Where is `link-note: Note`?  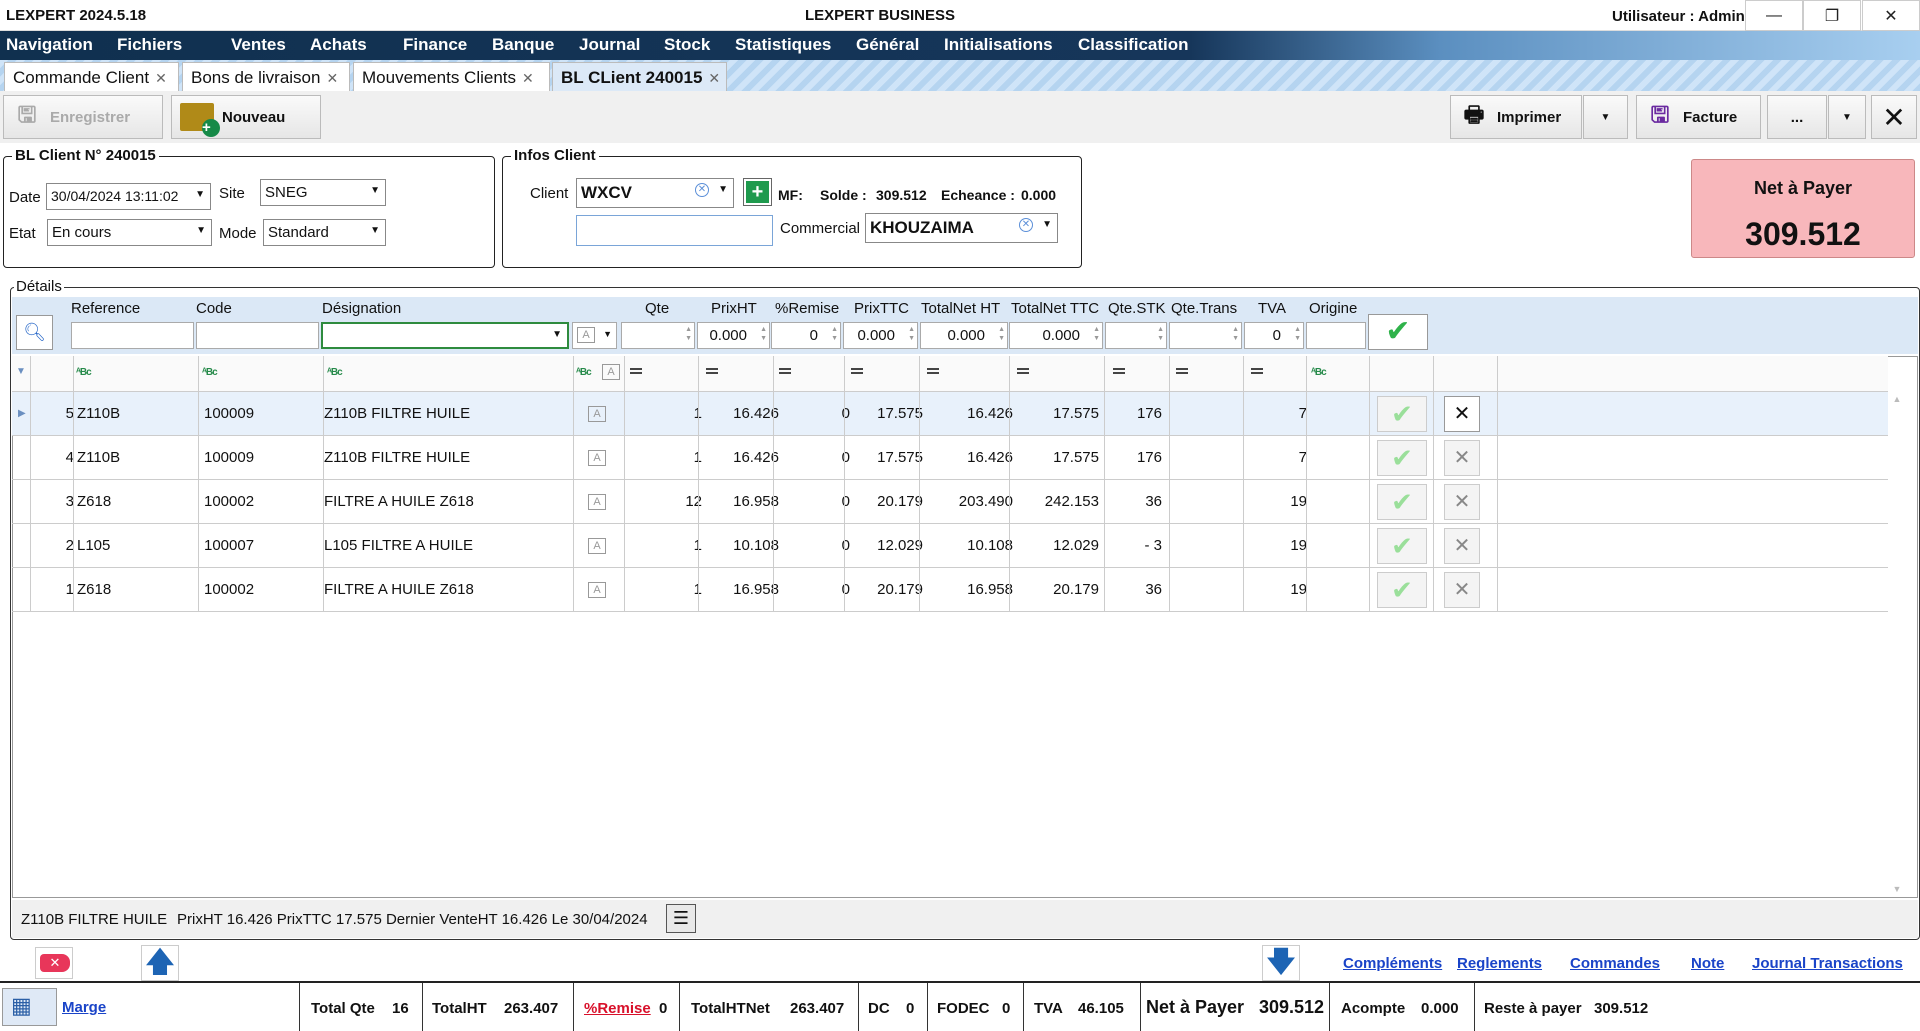 link-note: Note is located at coordinates (1707, 963).